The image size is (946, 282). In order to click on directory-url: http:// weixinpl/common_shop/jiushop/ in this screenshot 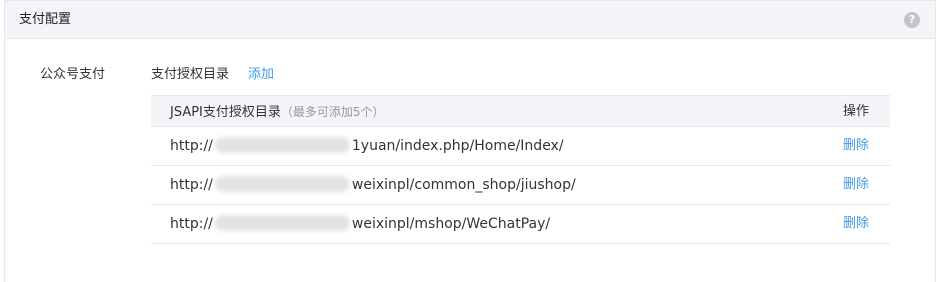, I will do `click(373, 185)`.